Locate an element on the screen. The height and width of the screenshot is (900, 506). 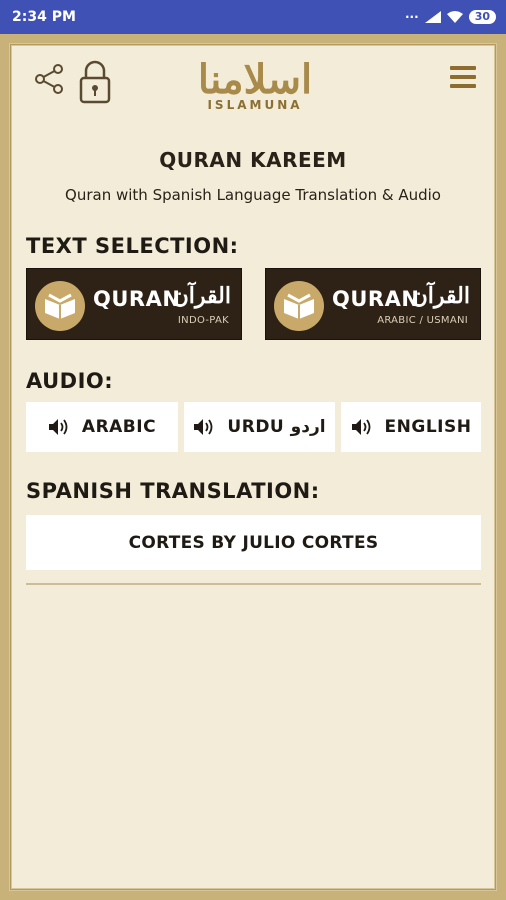
status-bar: 2:34 PM ··· 30 is located at coordinates (253, 17).